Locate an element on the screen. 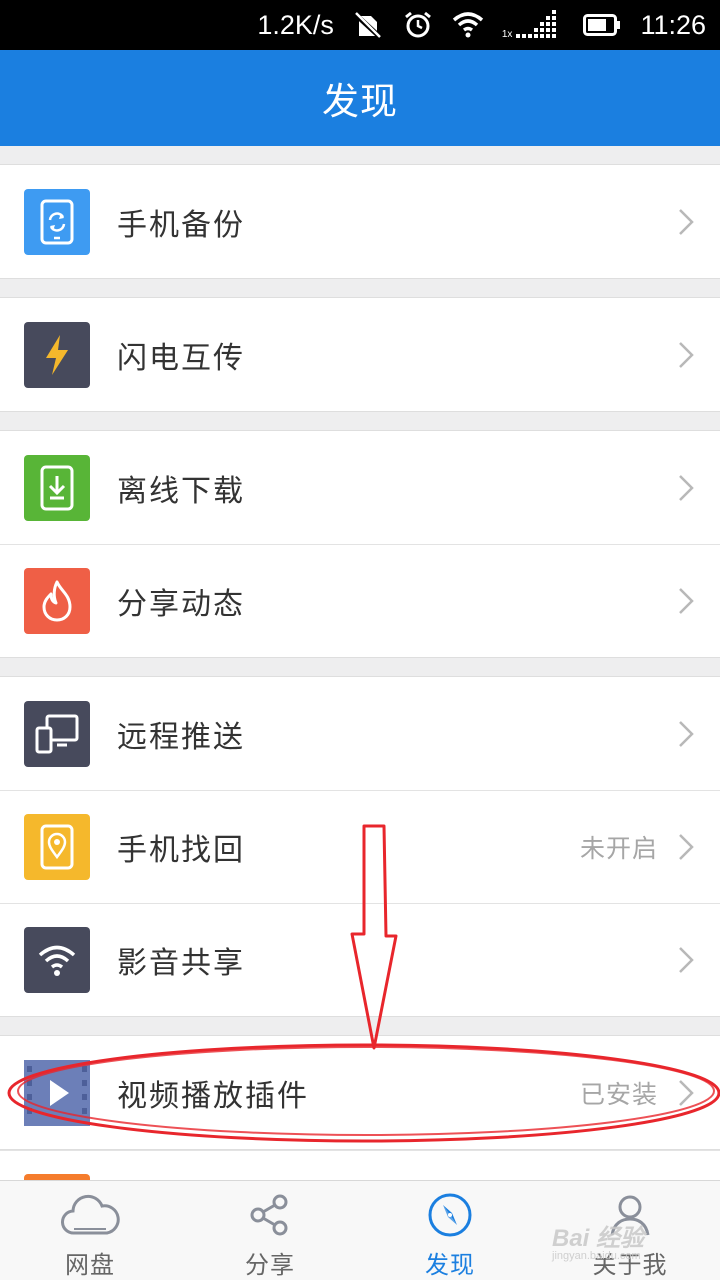  list-item-label: 闪电互传 is located at coordinates (181, 358).